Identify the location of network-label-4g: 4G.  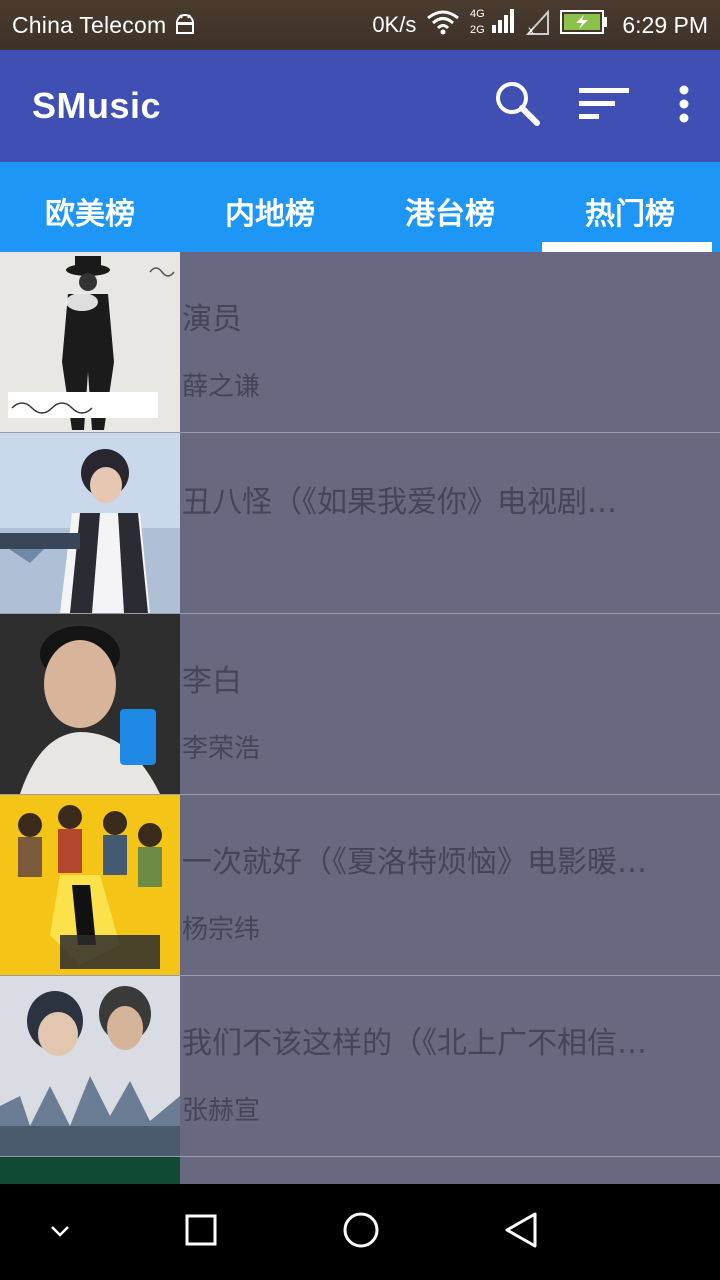
(477, 14).